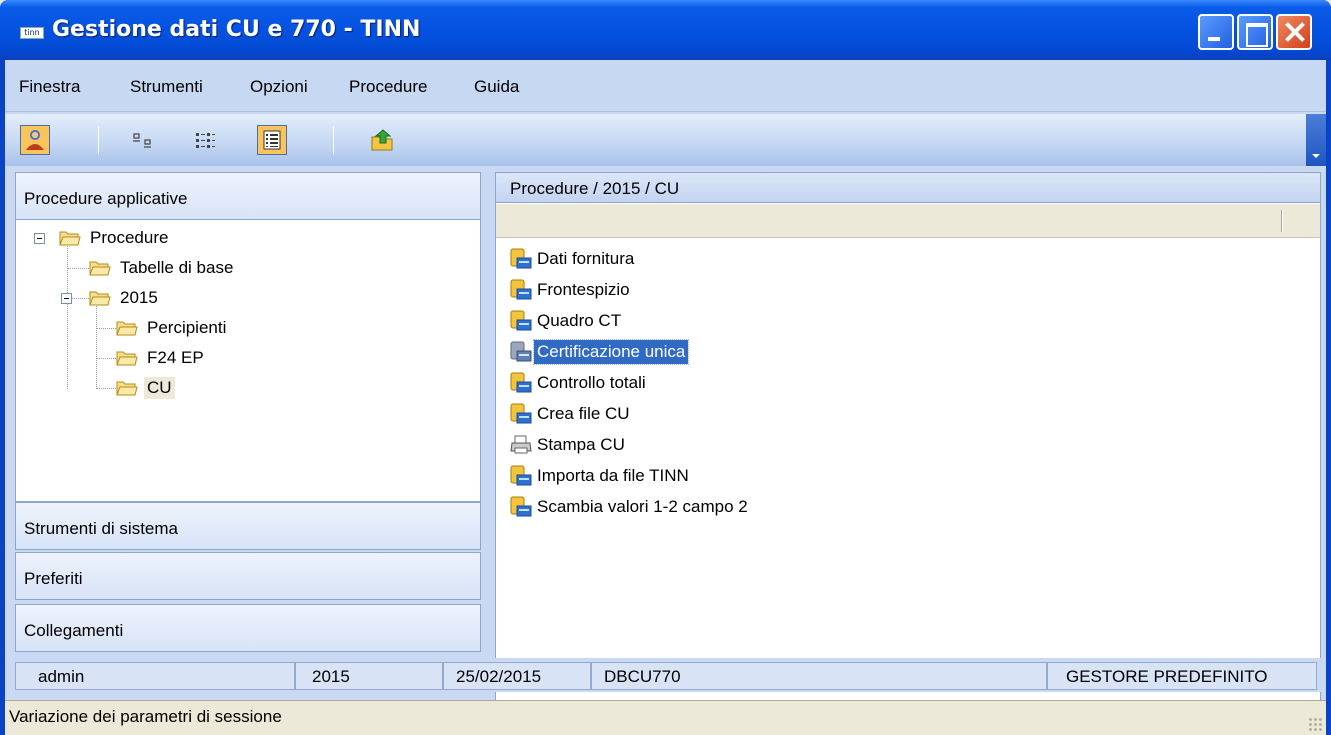 The width and height of the screenshot is (1331, 735). I want to click on breadcrumb: Procedure / 2015 / CU, so click(908, 188).